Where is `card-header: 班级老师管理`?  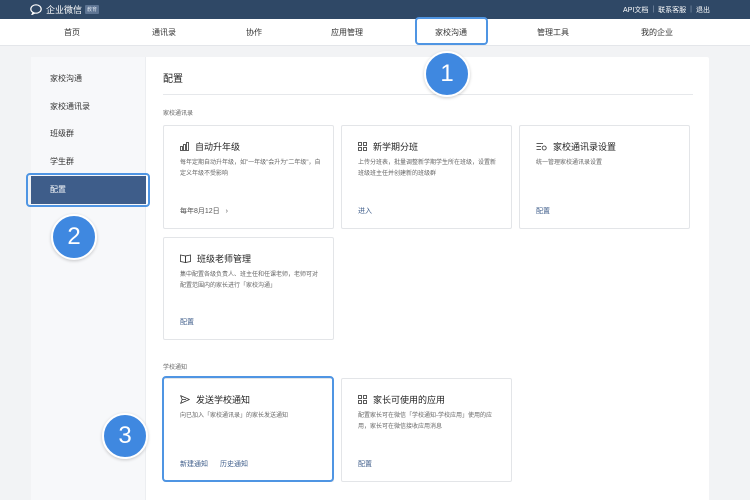
card-header: 班级老师管理 is located at coordinates (215, 258).